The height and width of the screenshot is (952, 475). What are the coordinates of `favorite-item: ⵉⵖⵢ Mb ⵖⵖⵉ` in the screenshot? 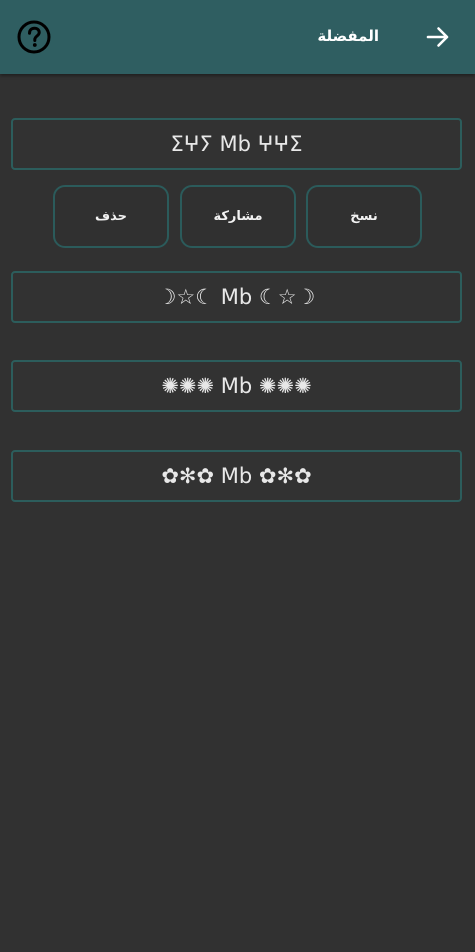 It's located at (236, 144).